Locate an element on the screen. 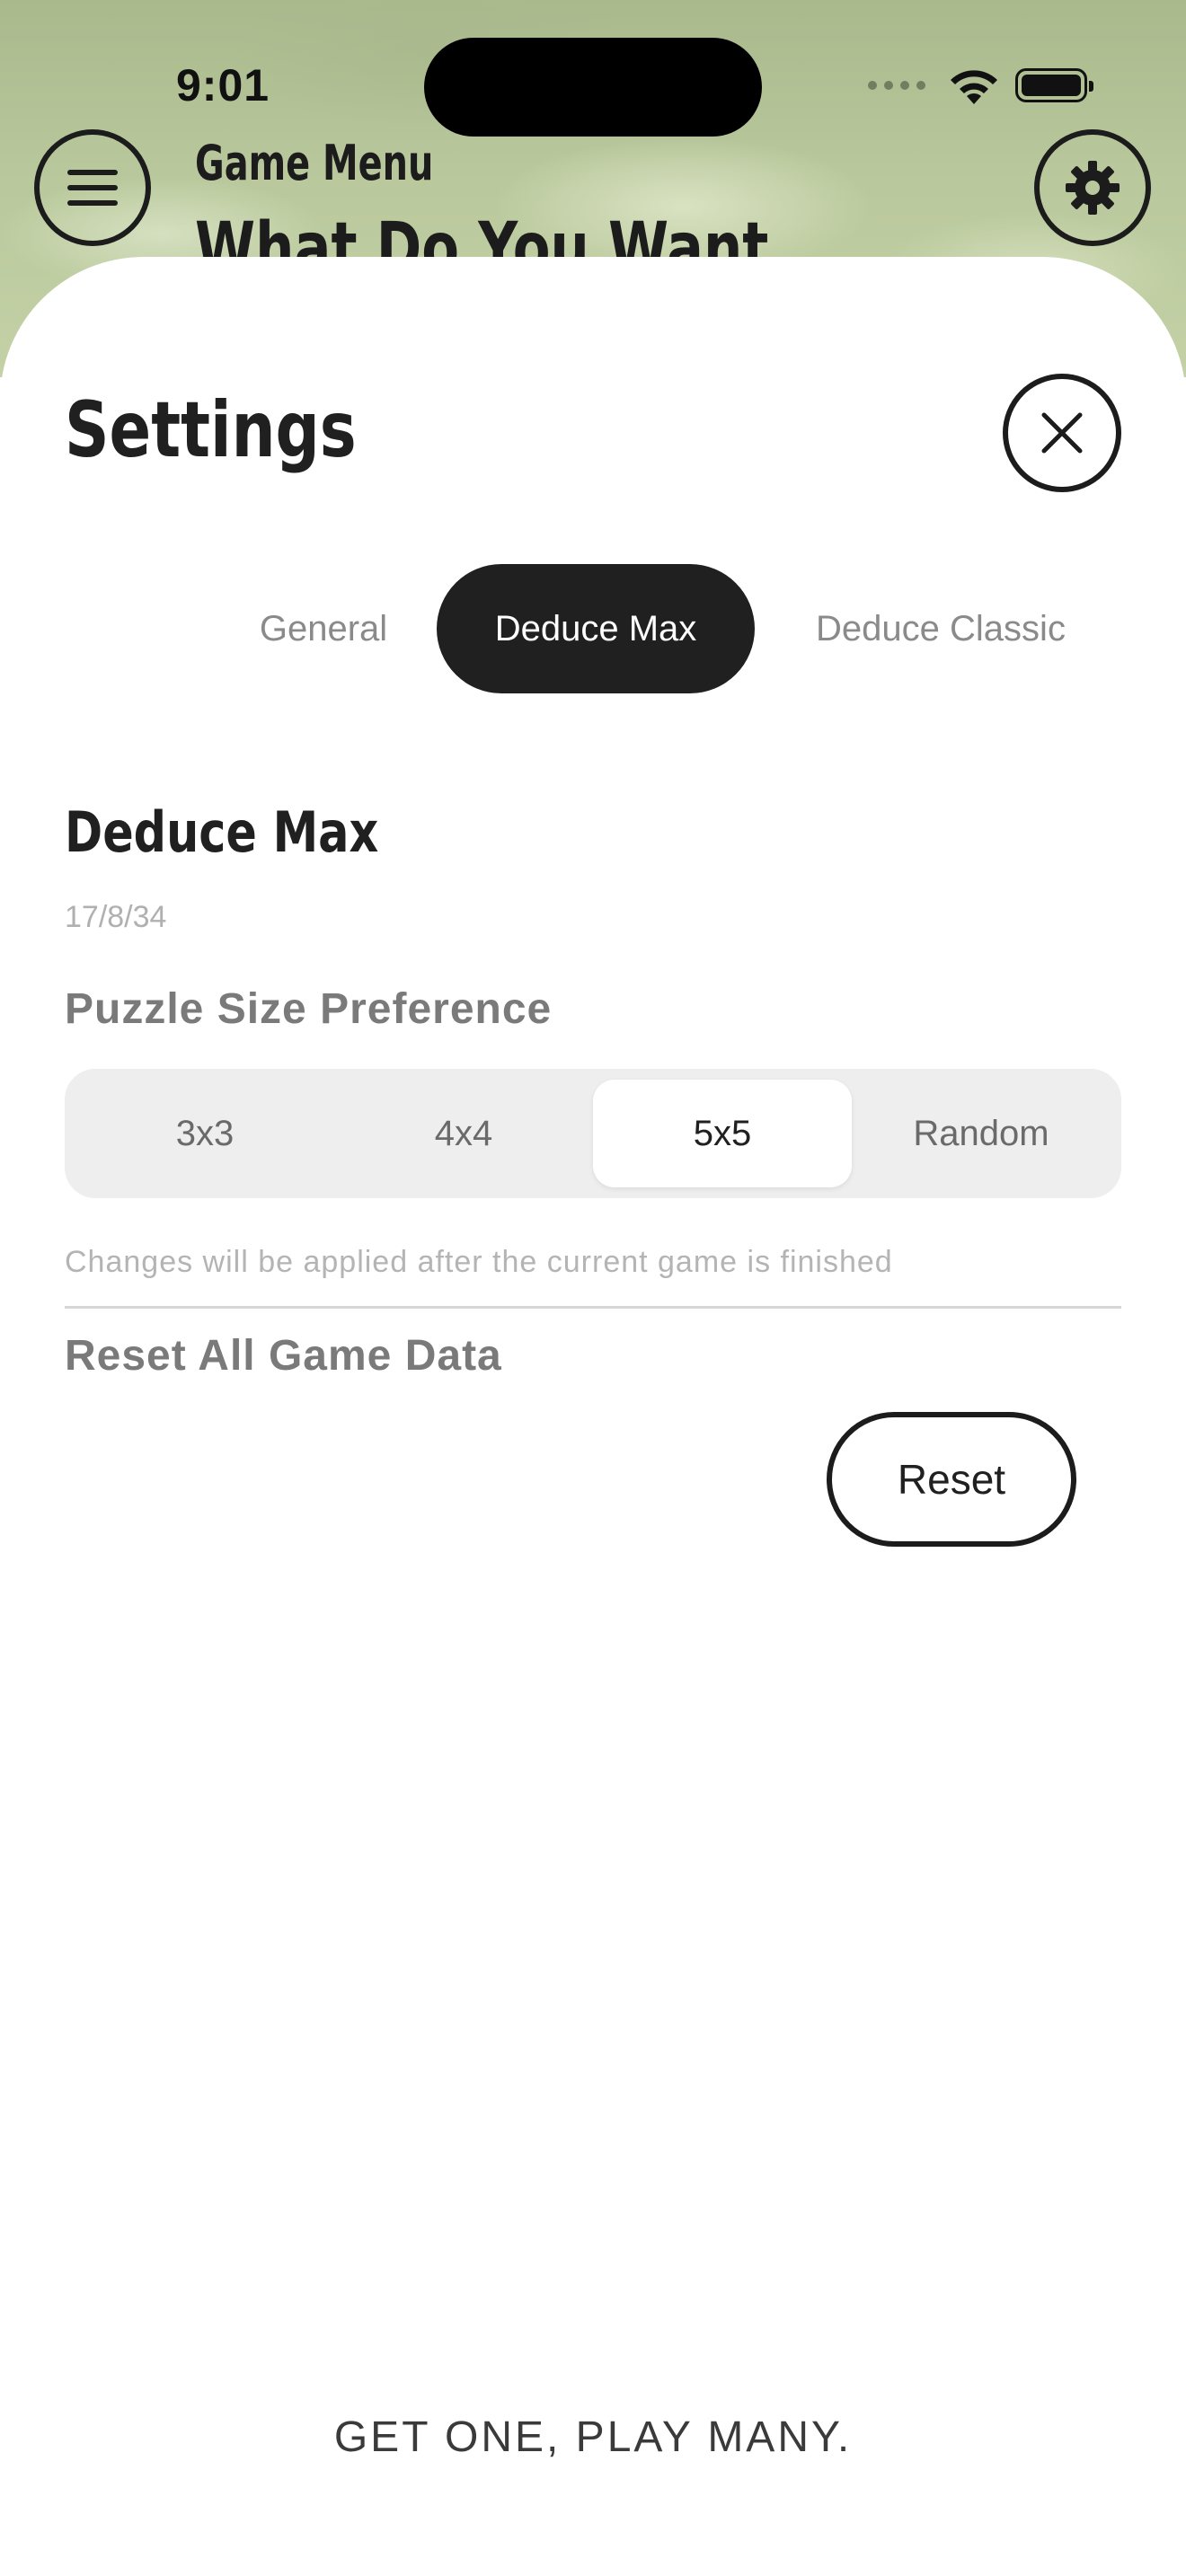 This screenshot has height=2576, width=1186. sheet-title: Settings is located at coordinates (211, 430).